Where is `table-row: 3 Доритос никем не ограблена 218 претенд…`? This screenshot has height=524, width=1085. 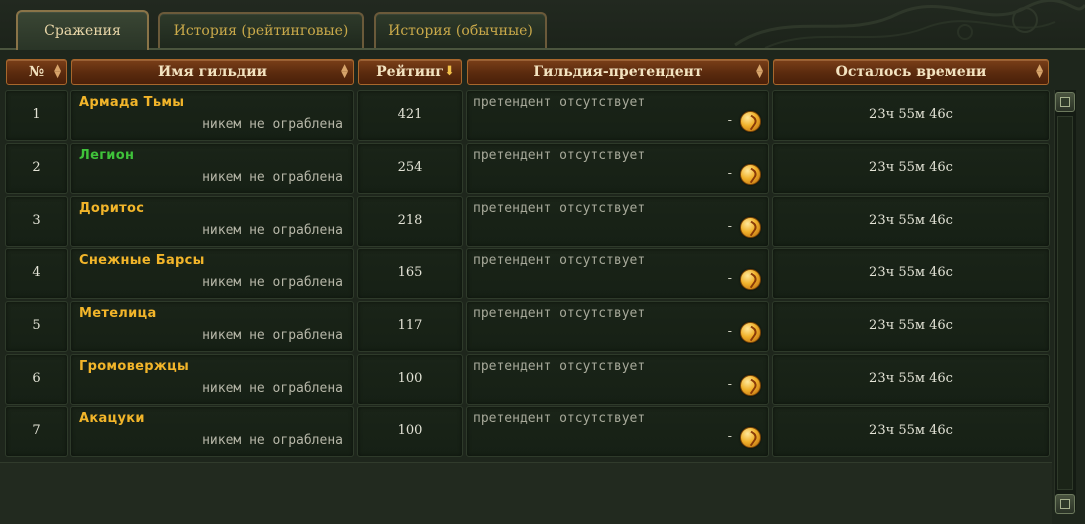 table-row: 3 Доритос никем не ограблена 218 претенд… is located at coordinates (542, 222).